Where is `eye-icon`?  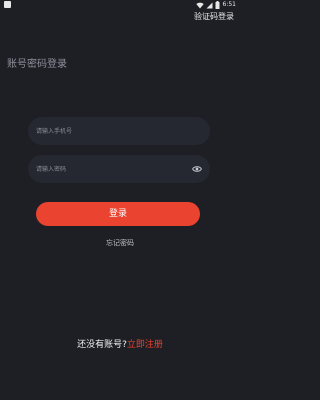 eye-icon is located at coordinates (197, 169).